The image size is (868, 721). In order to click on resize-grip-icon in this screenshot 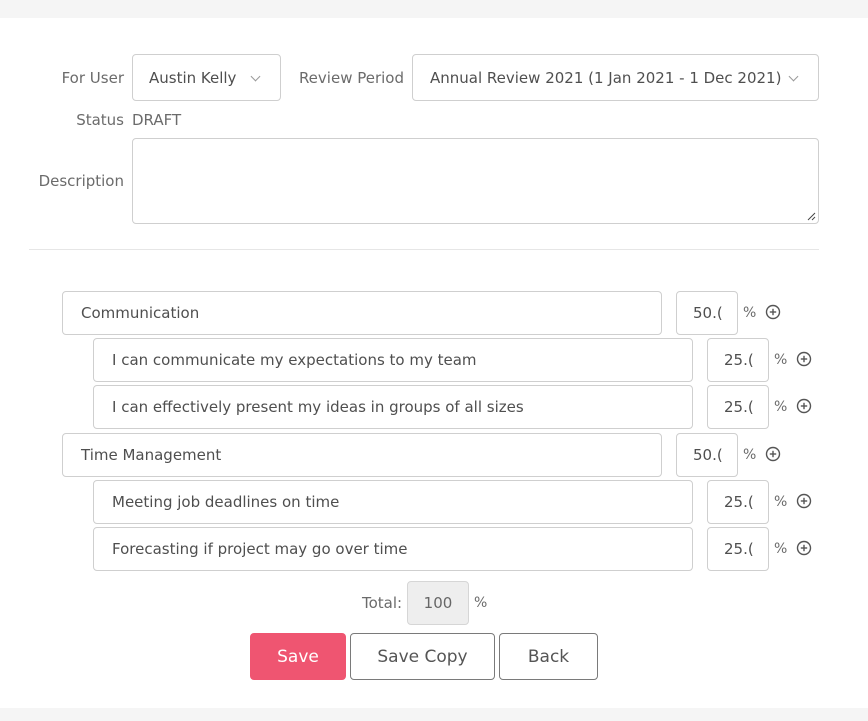, I will do `click(811, 216)`.